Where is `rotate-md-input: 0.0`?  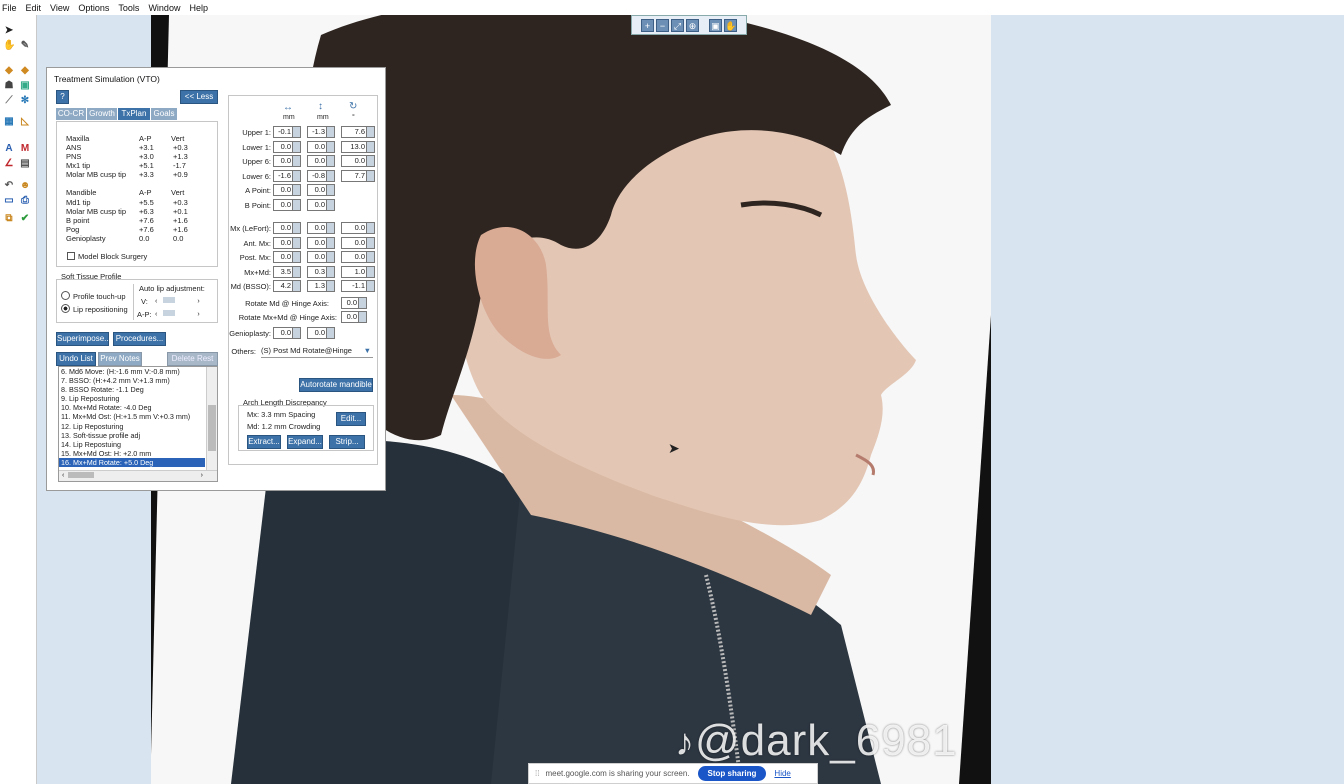
rotate-md-input: 0.0 is located at coordinates (354, 303).